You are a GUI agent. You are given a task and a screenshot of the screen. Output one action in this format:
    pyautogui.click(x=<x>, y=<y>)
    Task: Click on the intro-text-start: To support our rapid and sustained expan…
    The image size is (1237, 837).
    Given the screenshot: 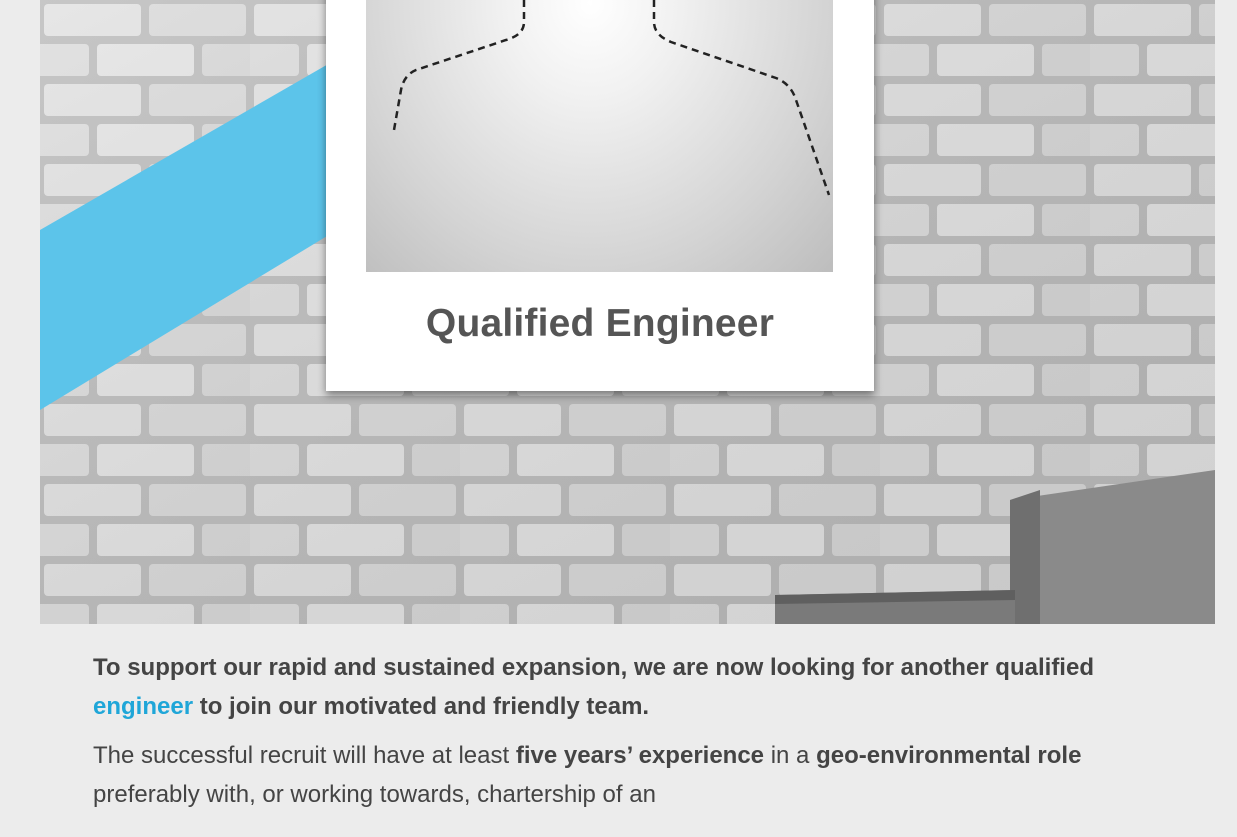 What is the action you would take?
    pyautogui.click(x=593, y=667)
    